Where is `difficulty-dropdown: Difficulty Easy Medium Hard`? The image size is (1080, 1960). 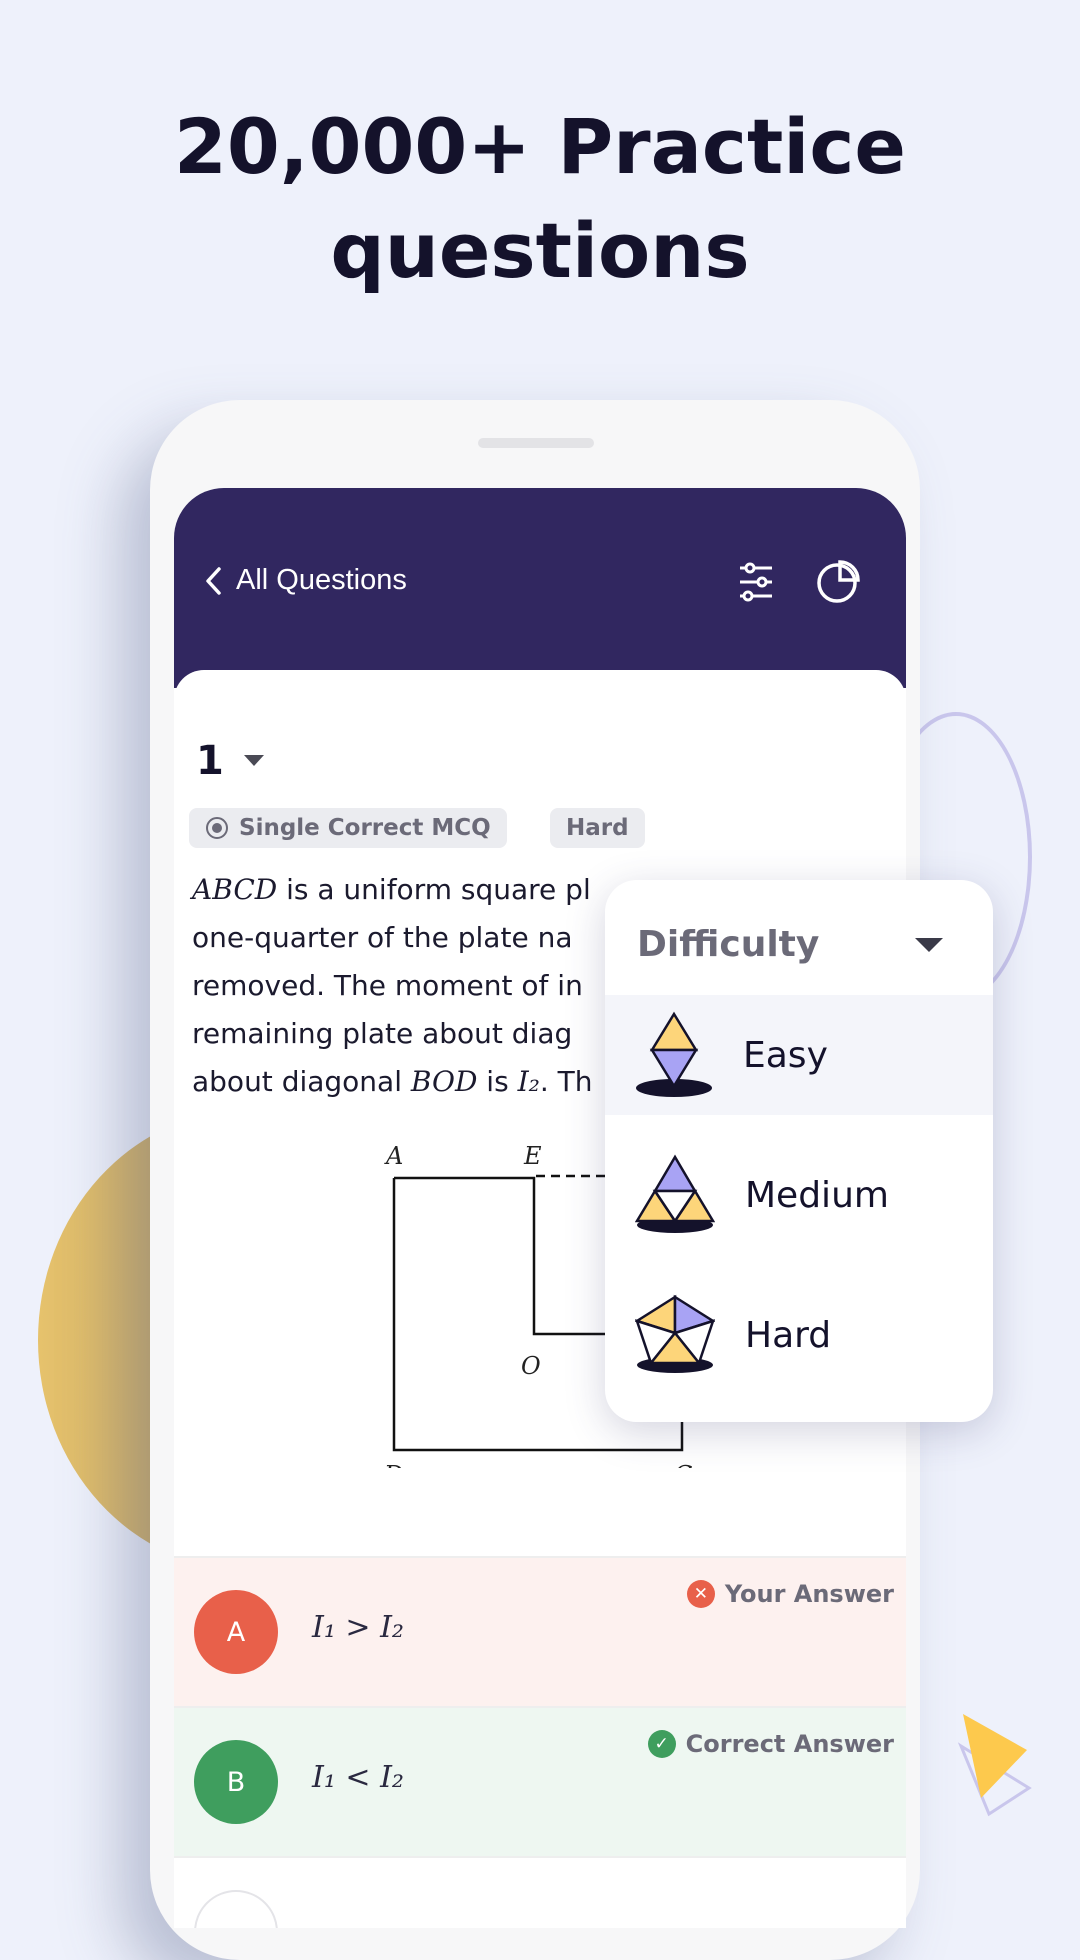
difficulty-dropdown: Difficulty Easy Medium Hard is located at coordinates (799, 1151).